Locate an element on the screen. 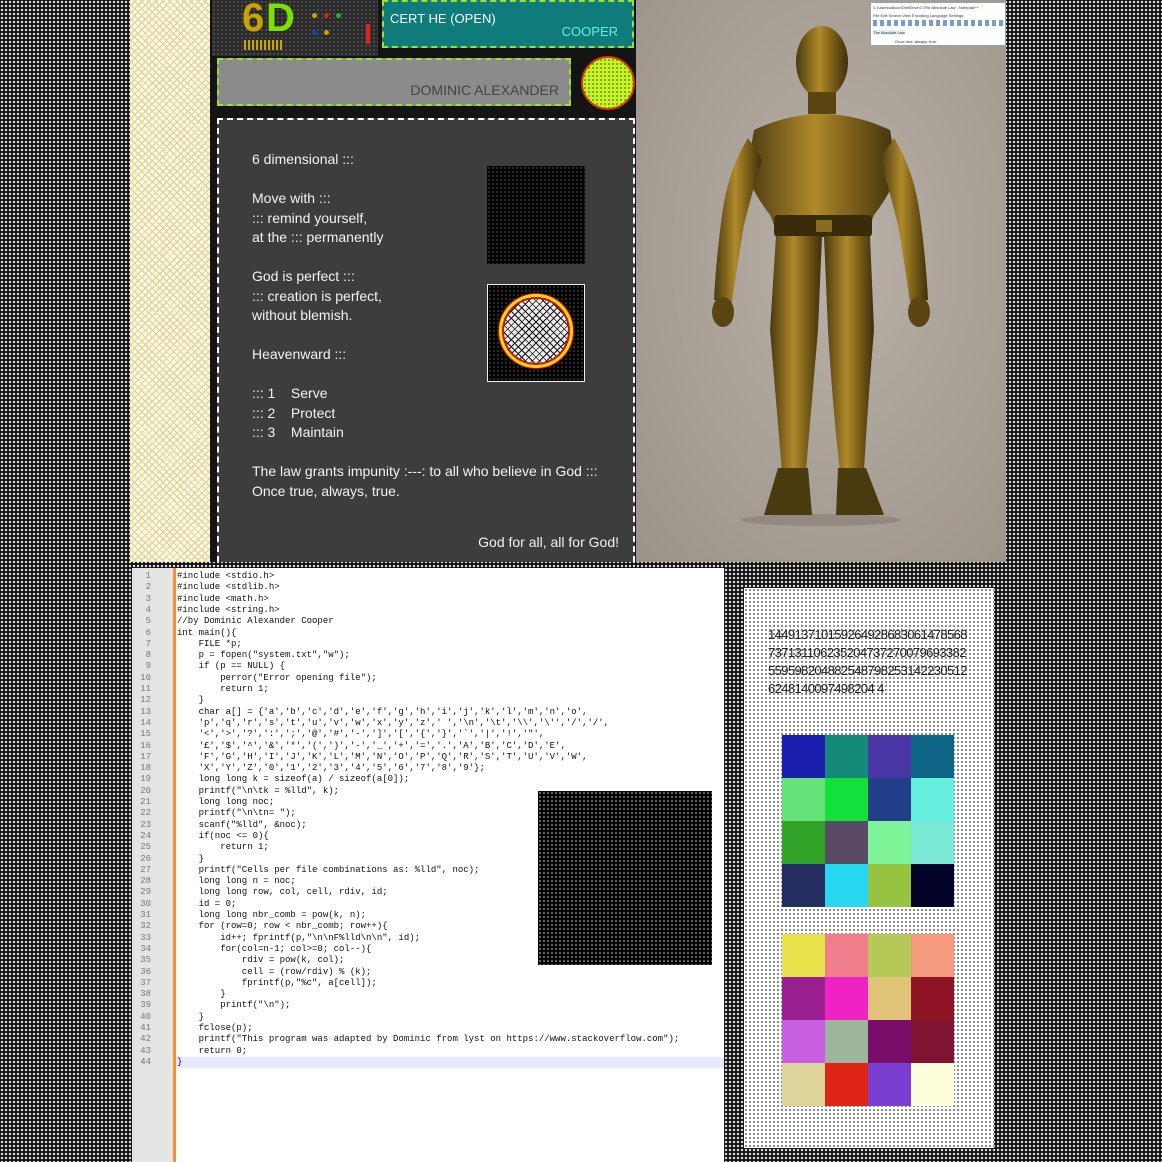 The height and width of the screenshot is (1162, 1162). code-line: #include <stdlib.h> is located at coordinates (228, 587).